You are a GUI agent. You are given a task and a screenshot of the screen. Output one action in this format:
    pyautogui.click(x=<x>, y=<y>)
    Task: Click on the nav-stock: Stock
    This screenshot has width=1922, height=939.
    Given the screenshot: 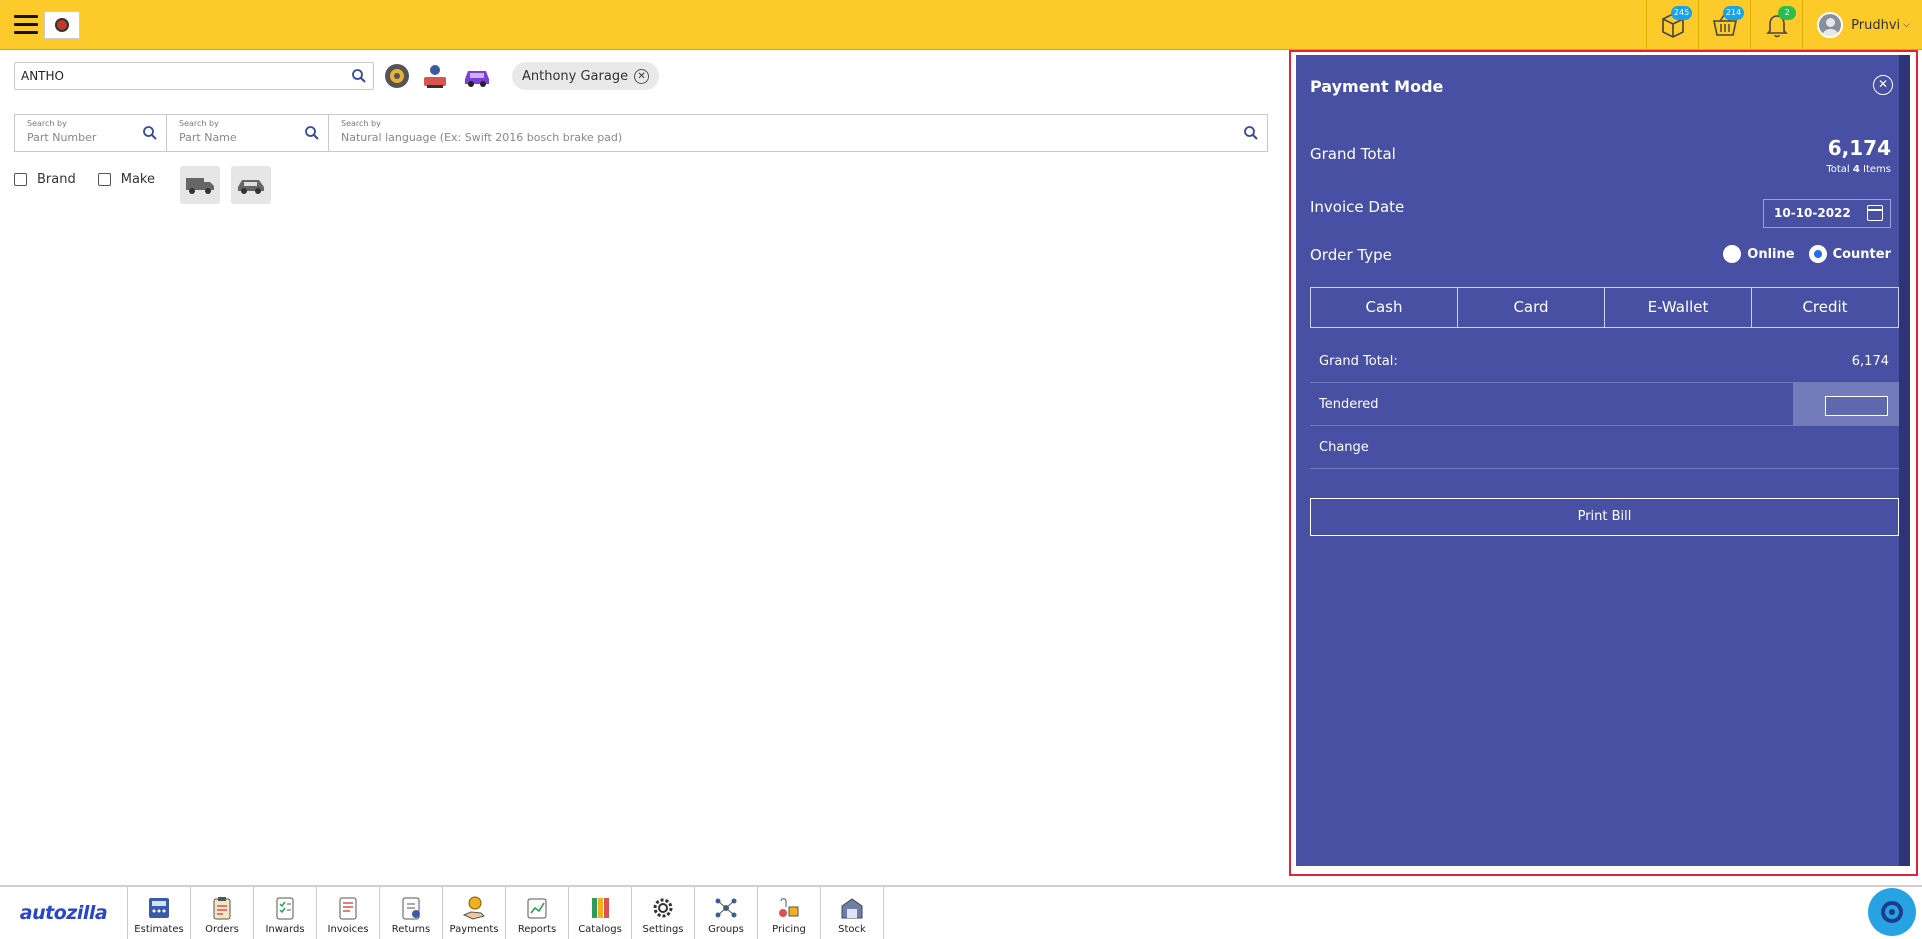 What is the action you would take?
    pyautogui.click(x=852, y=913)
    